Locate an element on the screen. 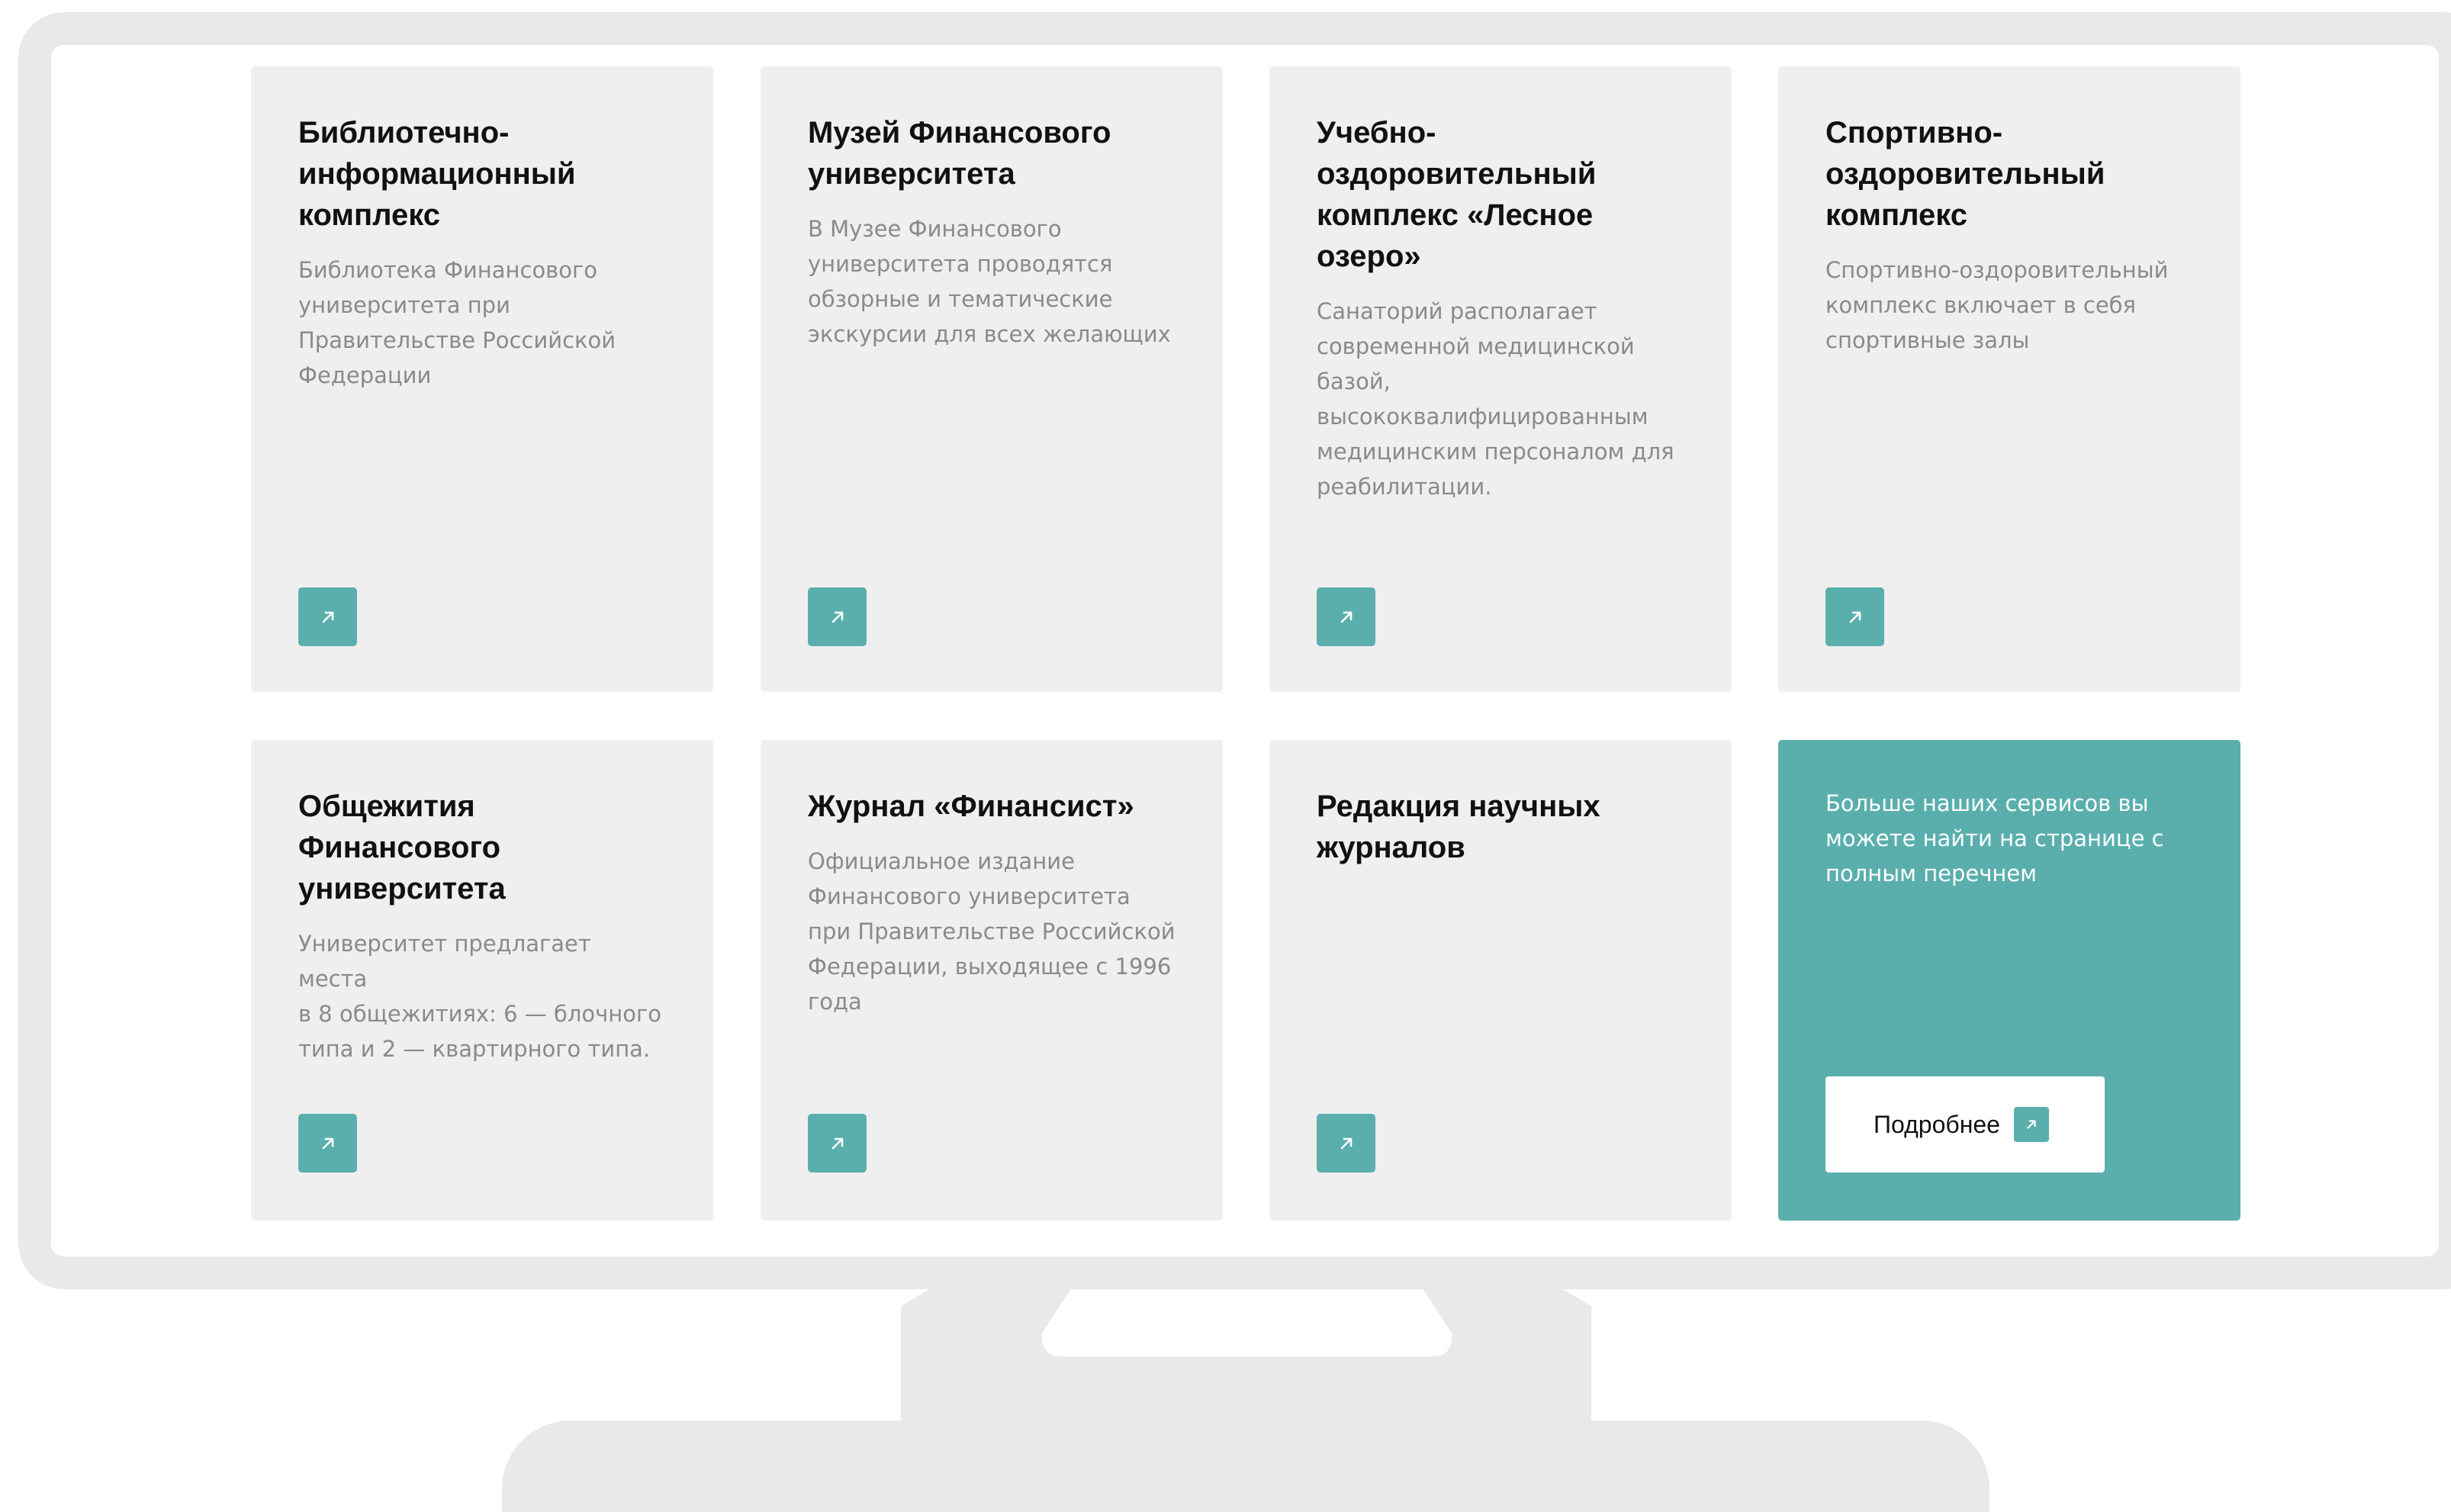  card-title: Редакция научных журналов is located at coordinates (1458, 827).